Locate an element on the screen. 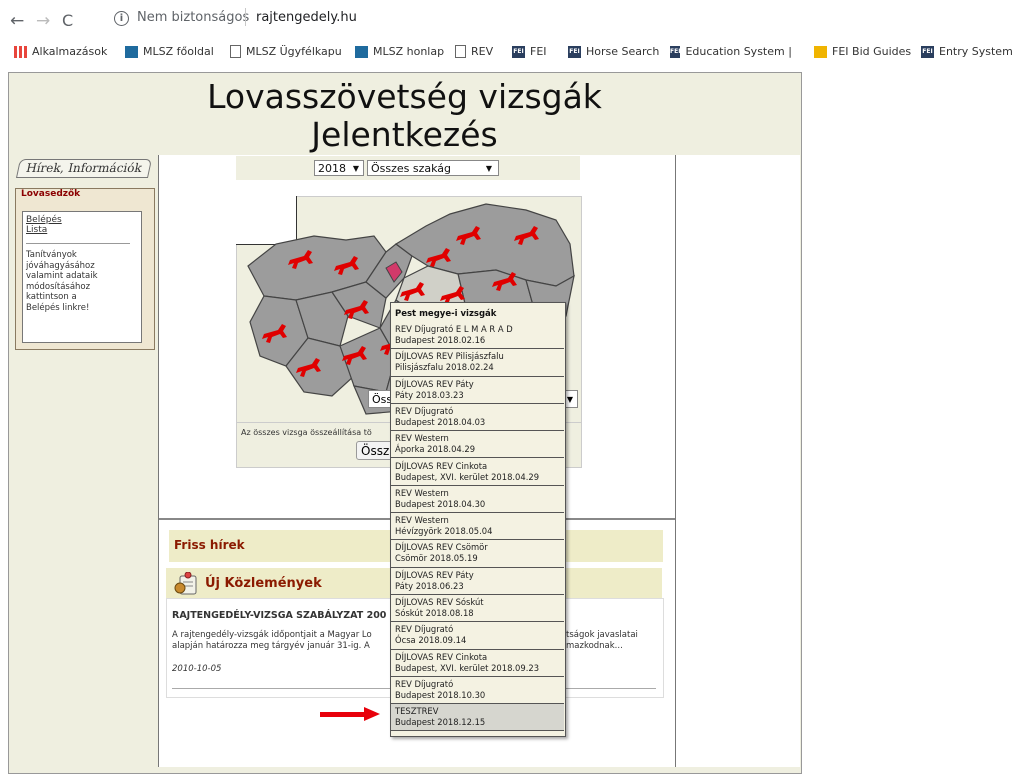  bookmark-education-system: FEI Education System | FEI is located at coordinates (732, 51).